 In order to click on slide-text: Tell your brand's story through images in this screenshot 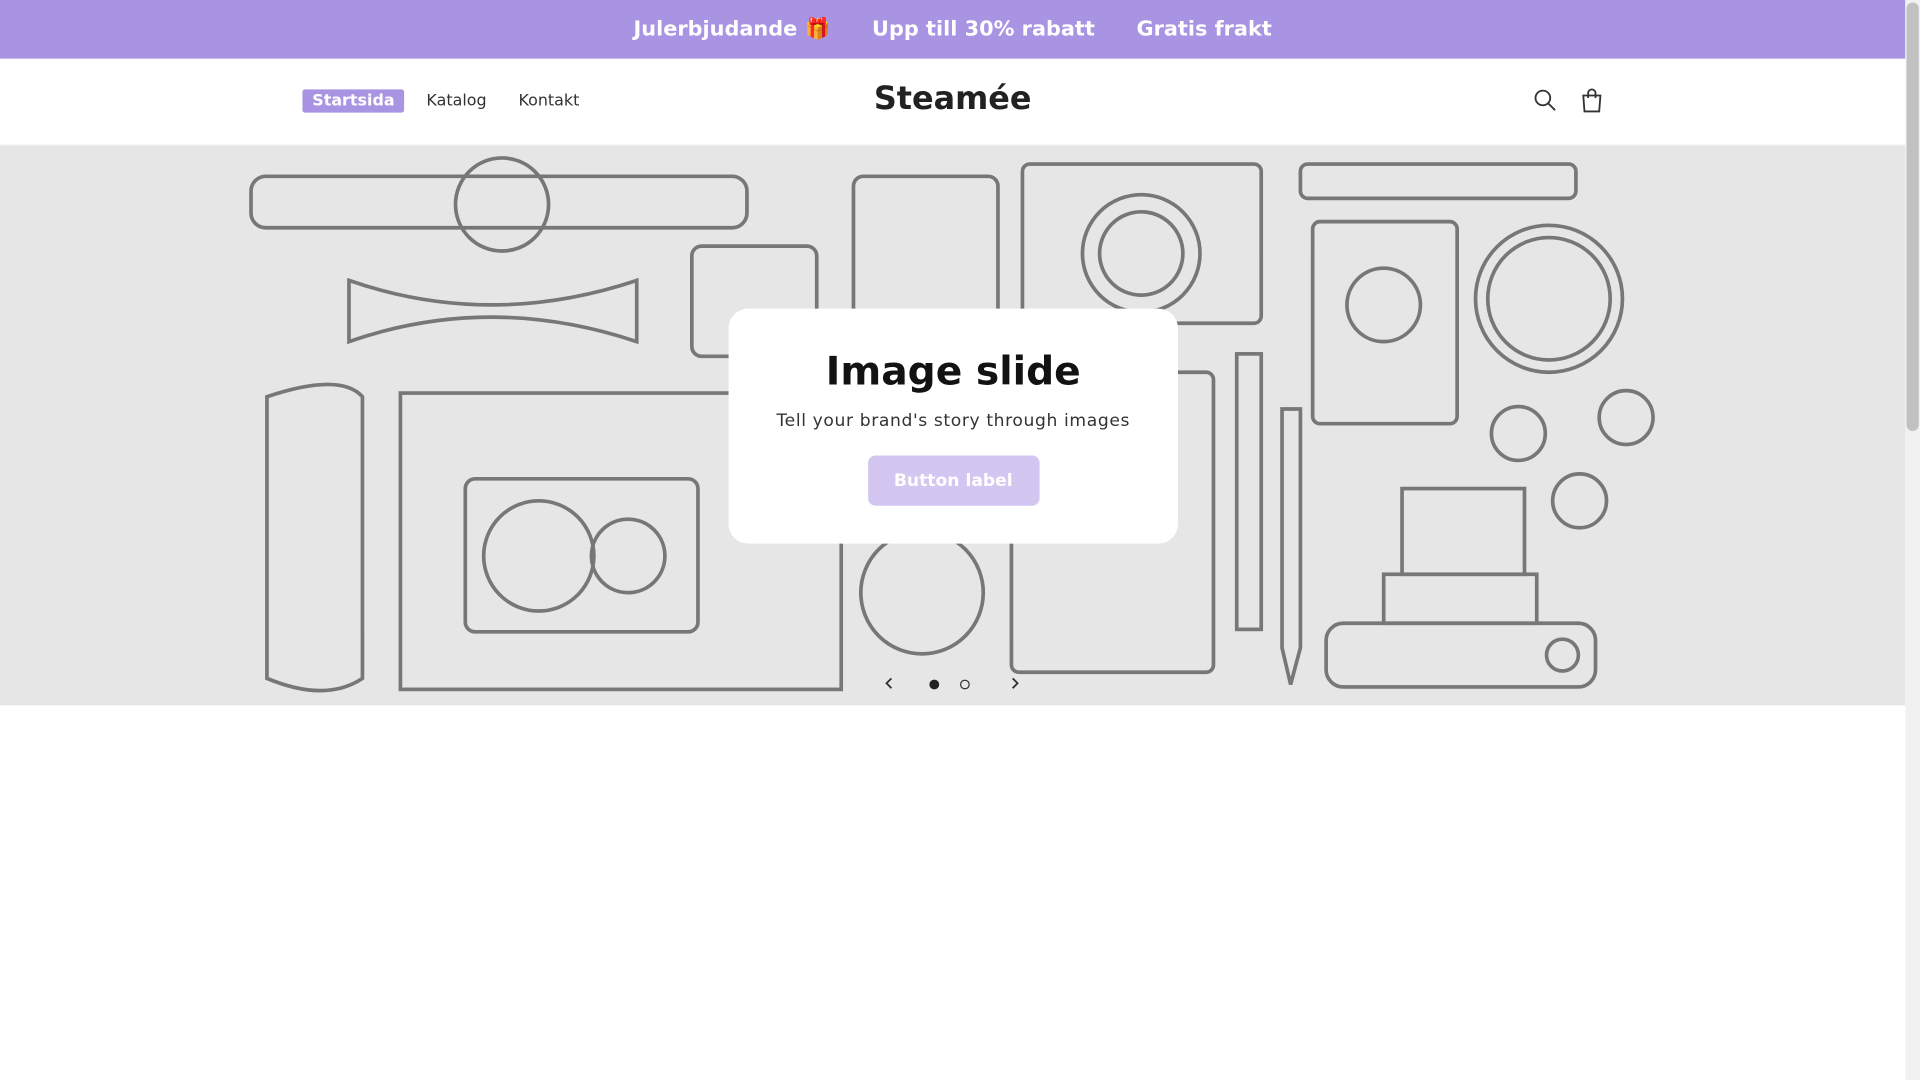, I will do `click(953, 421)`.